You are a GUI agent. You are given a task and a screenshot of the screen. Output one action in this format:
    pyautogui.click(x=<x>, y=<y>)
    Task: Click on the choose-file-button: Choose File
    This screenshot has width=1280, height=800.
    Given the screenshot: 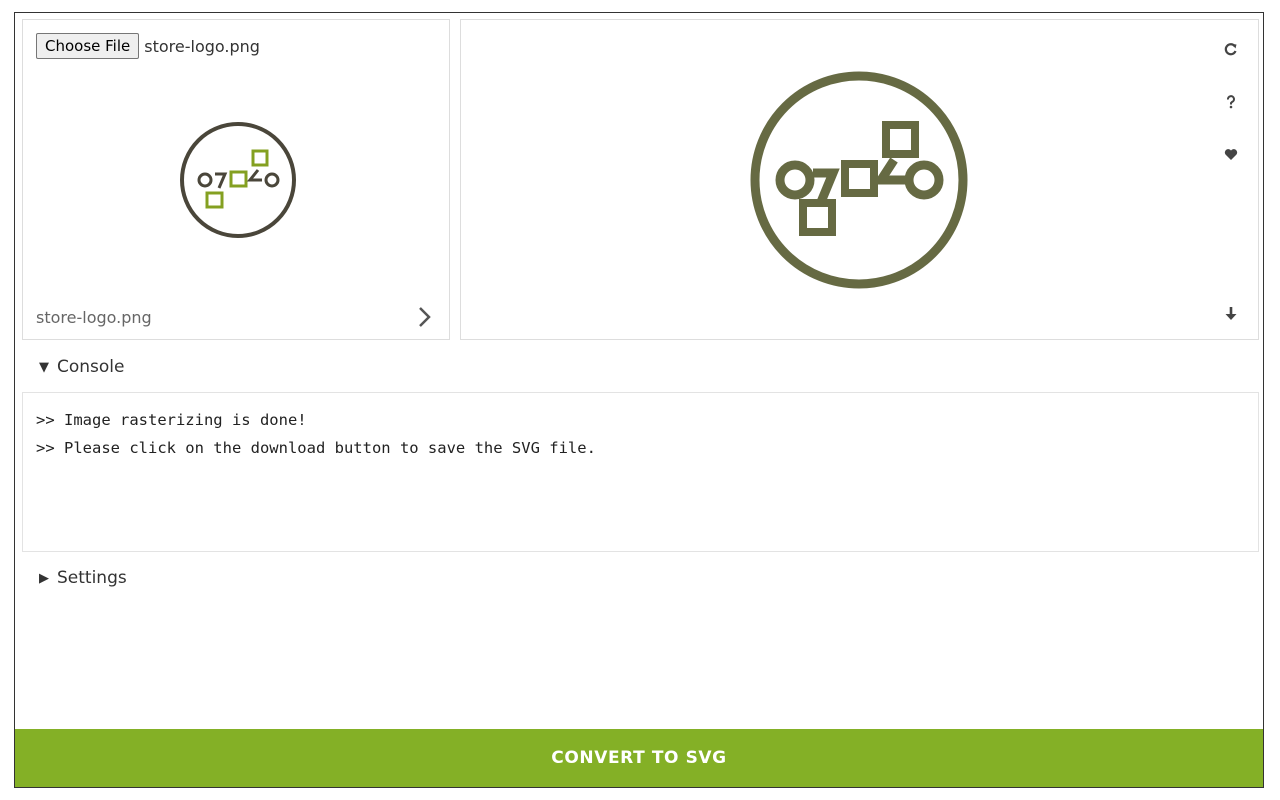 What is the action you would take?
    pyautogui.click(x=88, y=46)
    